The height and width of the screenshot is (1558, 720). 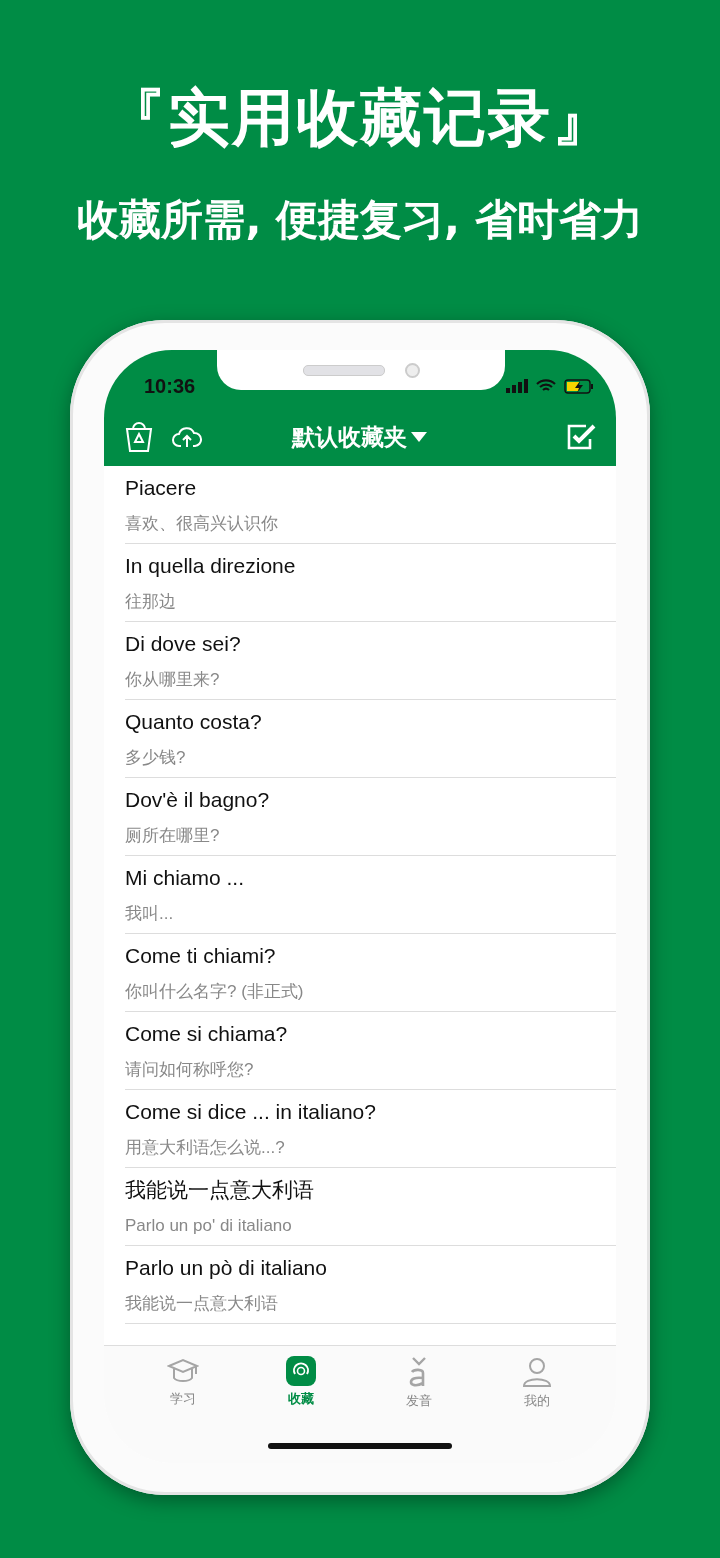 I want to click on headline: 『实用收藏记录』, so click(x=360, y=118).